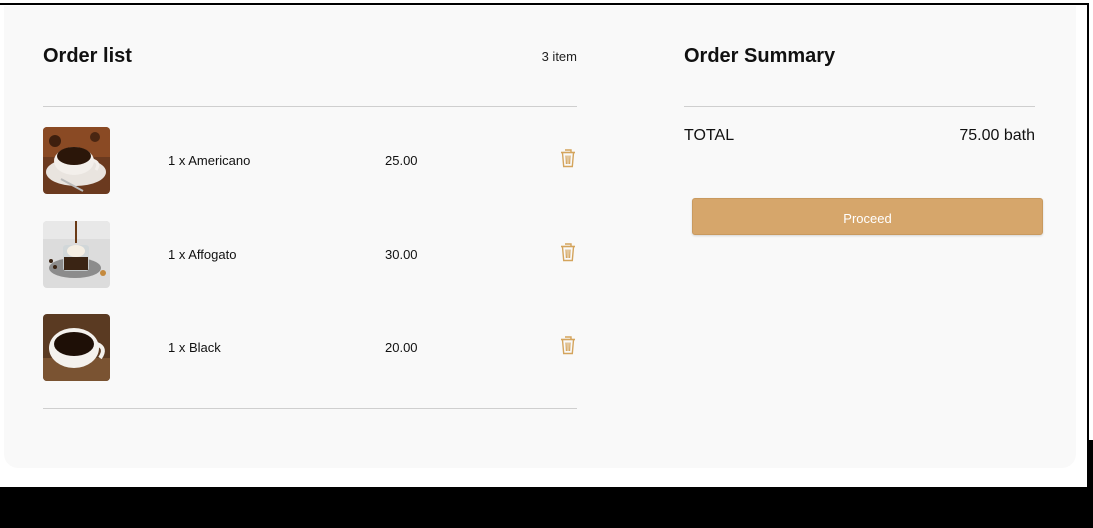 Image resolution: width=1093 pixels, height=528 pixels. What do you see at coordinates (1091, 465) in the screenshot?
I see `window-right-border-lower` at bounding box center [1091, 465].